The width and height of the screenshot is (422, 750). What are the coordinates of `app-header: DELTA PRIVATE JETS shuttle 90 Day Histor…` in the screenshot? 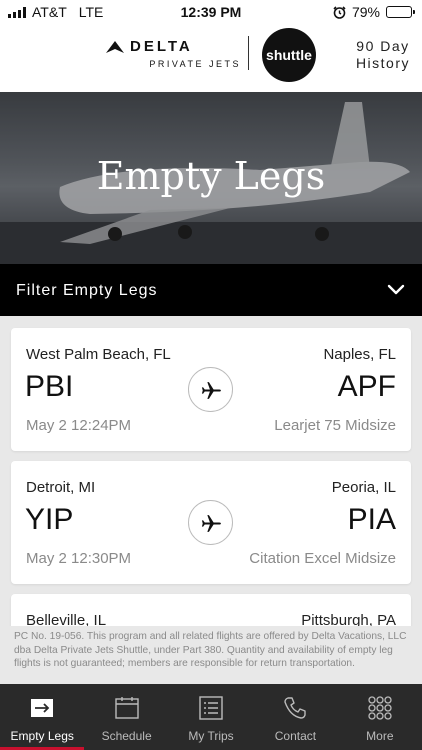 It's located at (211, 58).